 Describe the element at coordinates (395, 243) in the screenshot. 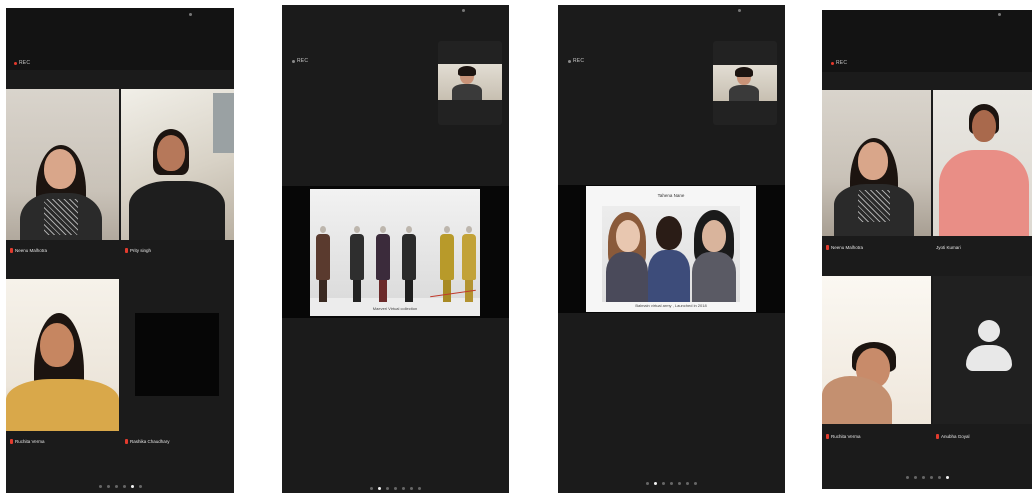

I see `runway-background` at that location.